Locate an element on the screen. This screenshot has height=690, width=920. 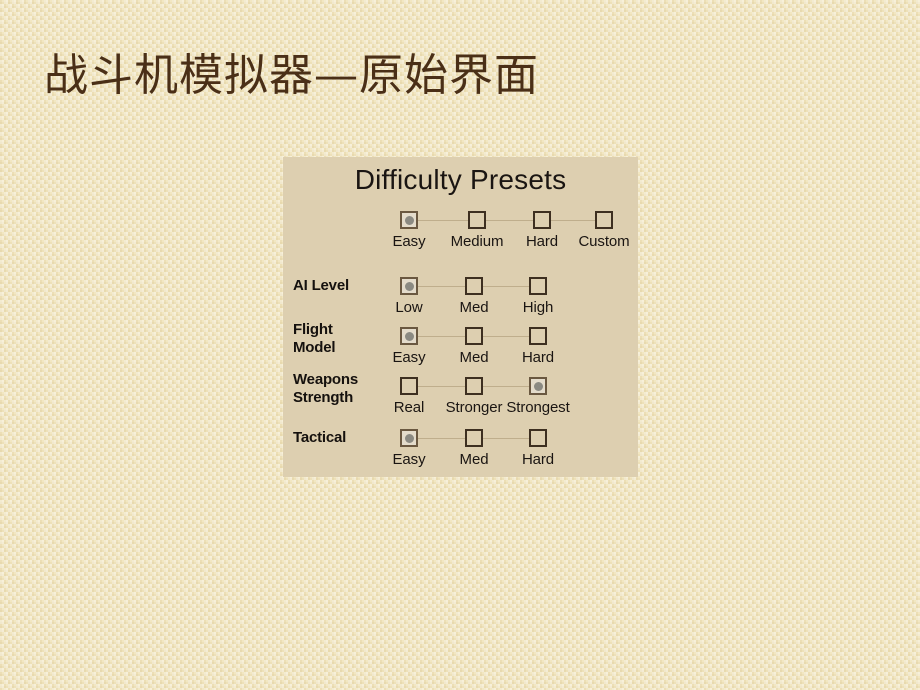
option-row-label: Flight Model is located at coordinates (314, 338).